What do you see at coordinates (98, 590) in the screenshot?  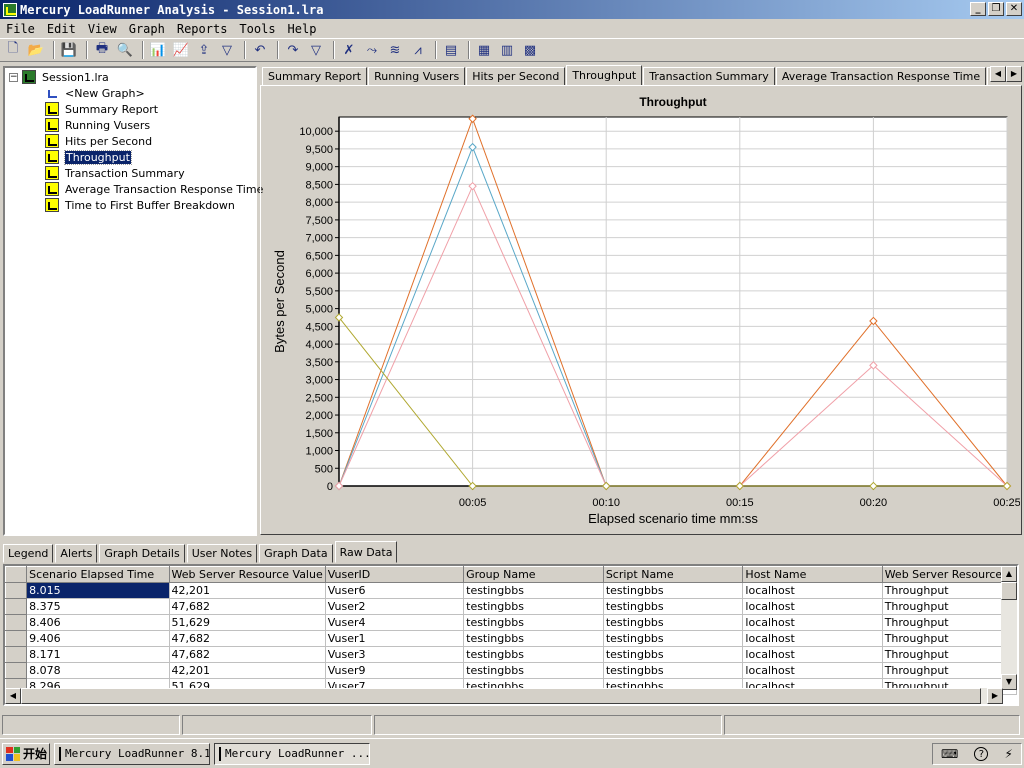 I see `table-cell: 8.015` at bounding box center [98, 590].